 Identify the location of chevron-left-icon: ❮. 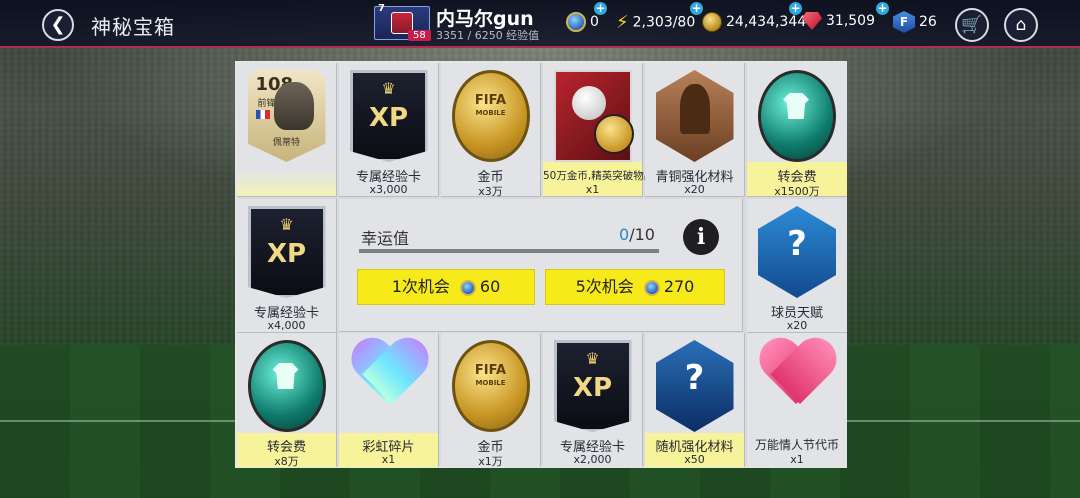
(58, 24).